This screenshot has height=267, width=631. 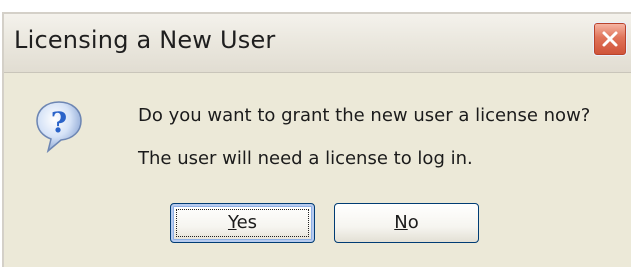 I want to click on no-mnemonic: N, so click(x=401, y=222).